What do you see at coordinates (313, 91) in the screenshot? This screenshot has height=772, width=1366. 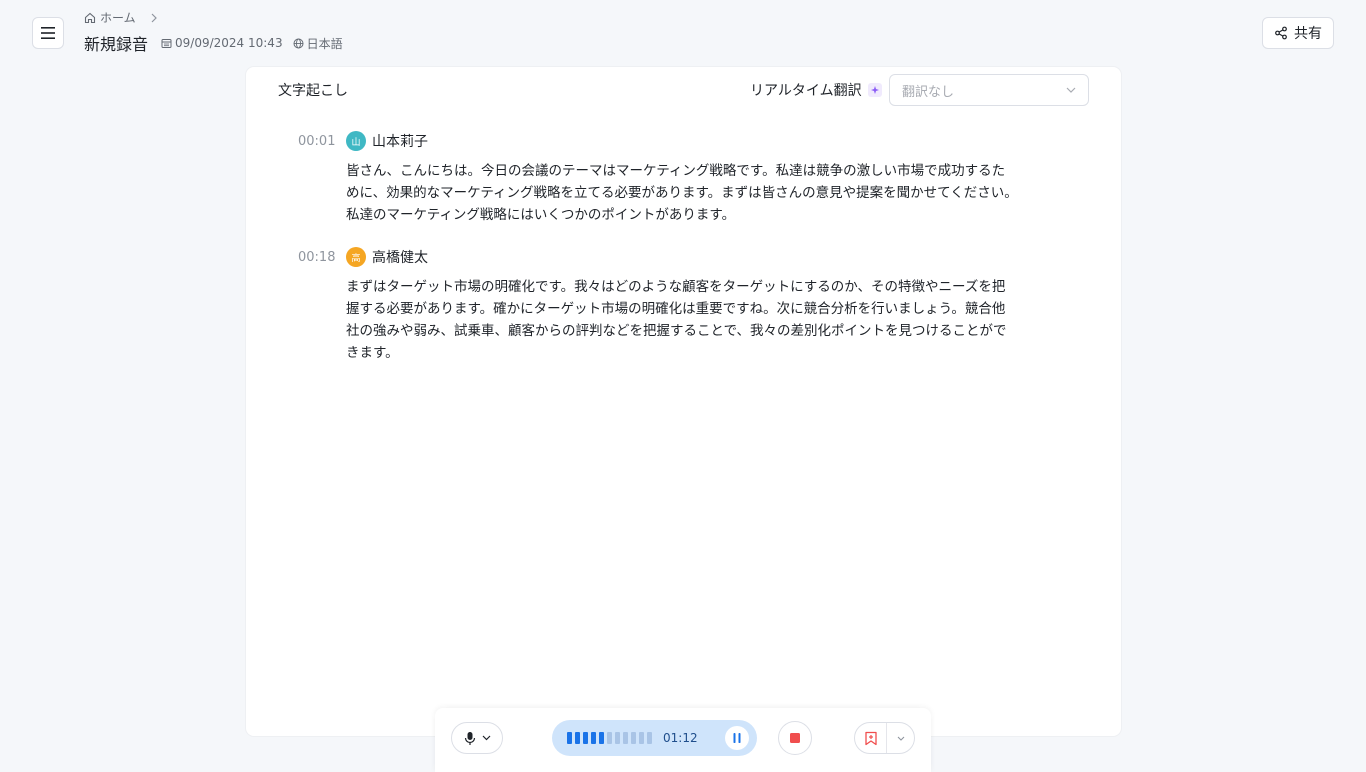 I see `panel-title: 文字起こし` at bounding box center [313, 91].